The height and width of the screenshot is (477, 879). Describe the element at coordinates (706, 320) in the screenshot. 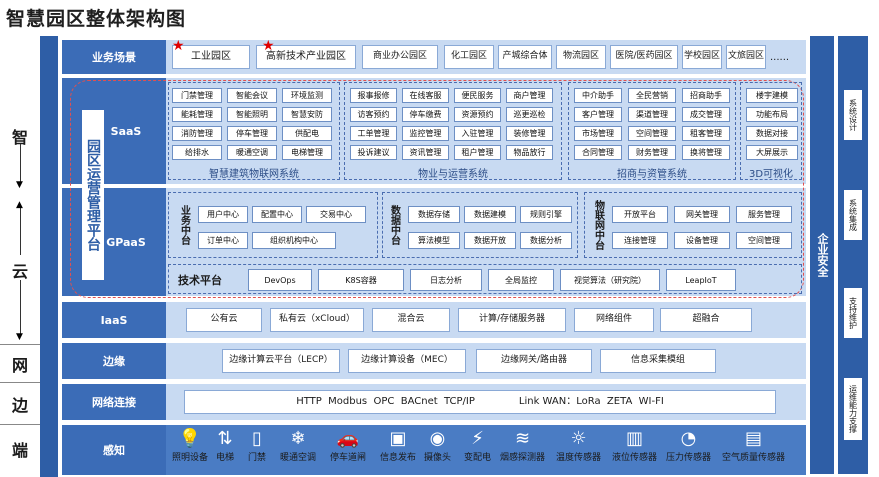

I see `iaas-item: 超融合` at that location.